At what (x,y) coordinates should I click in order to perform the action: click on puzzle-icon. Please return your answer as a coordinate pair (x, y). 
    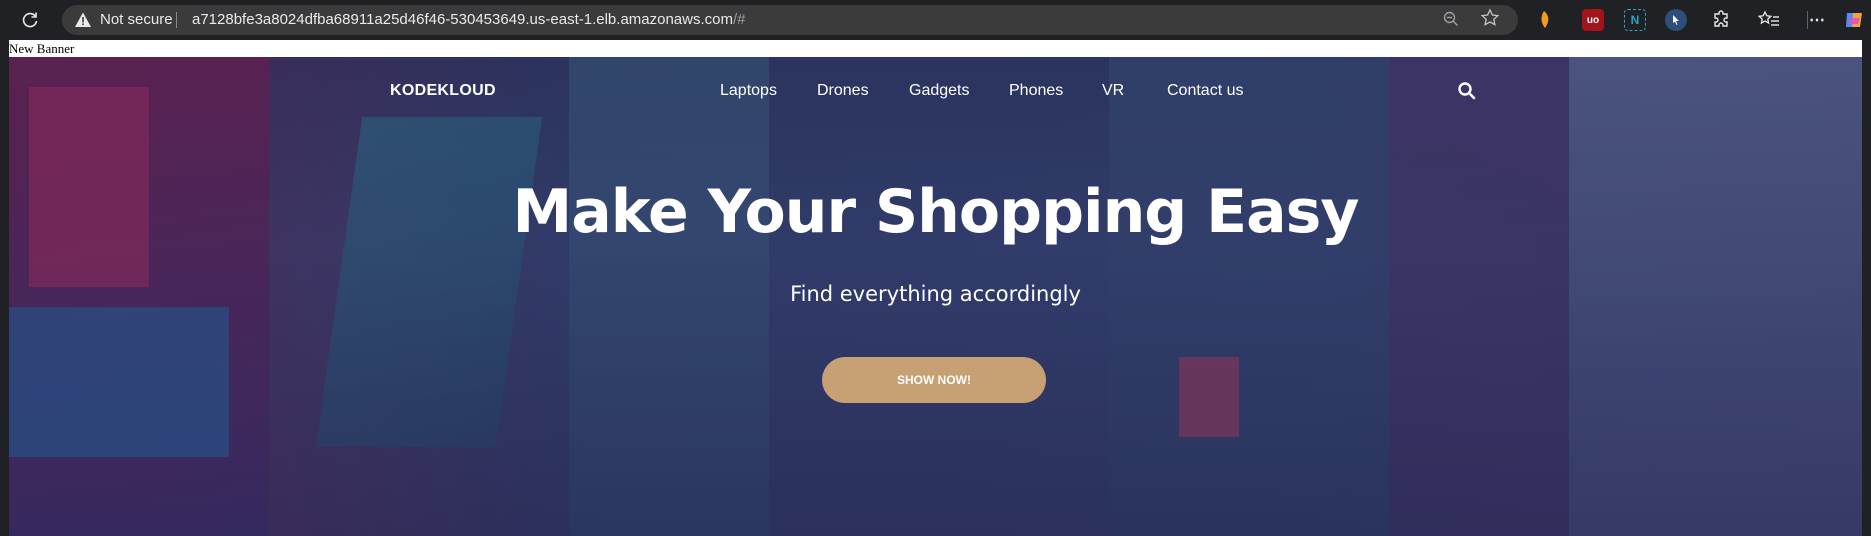
    Looking at the image, I should click on (1721, 20).